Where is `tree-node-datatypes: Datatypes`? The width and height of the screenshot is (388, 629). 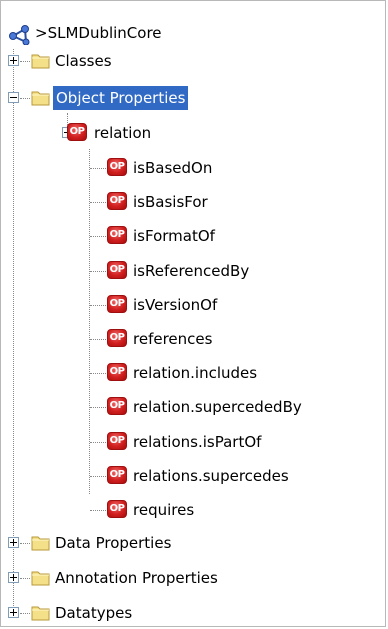 tree-node-datatypes: Datatypes is located at coordinates (191, 613).